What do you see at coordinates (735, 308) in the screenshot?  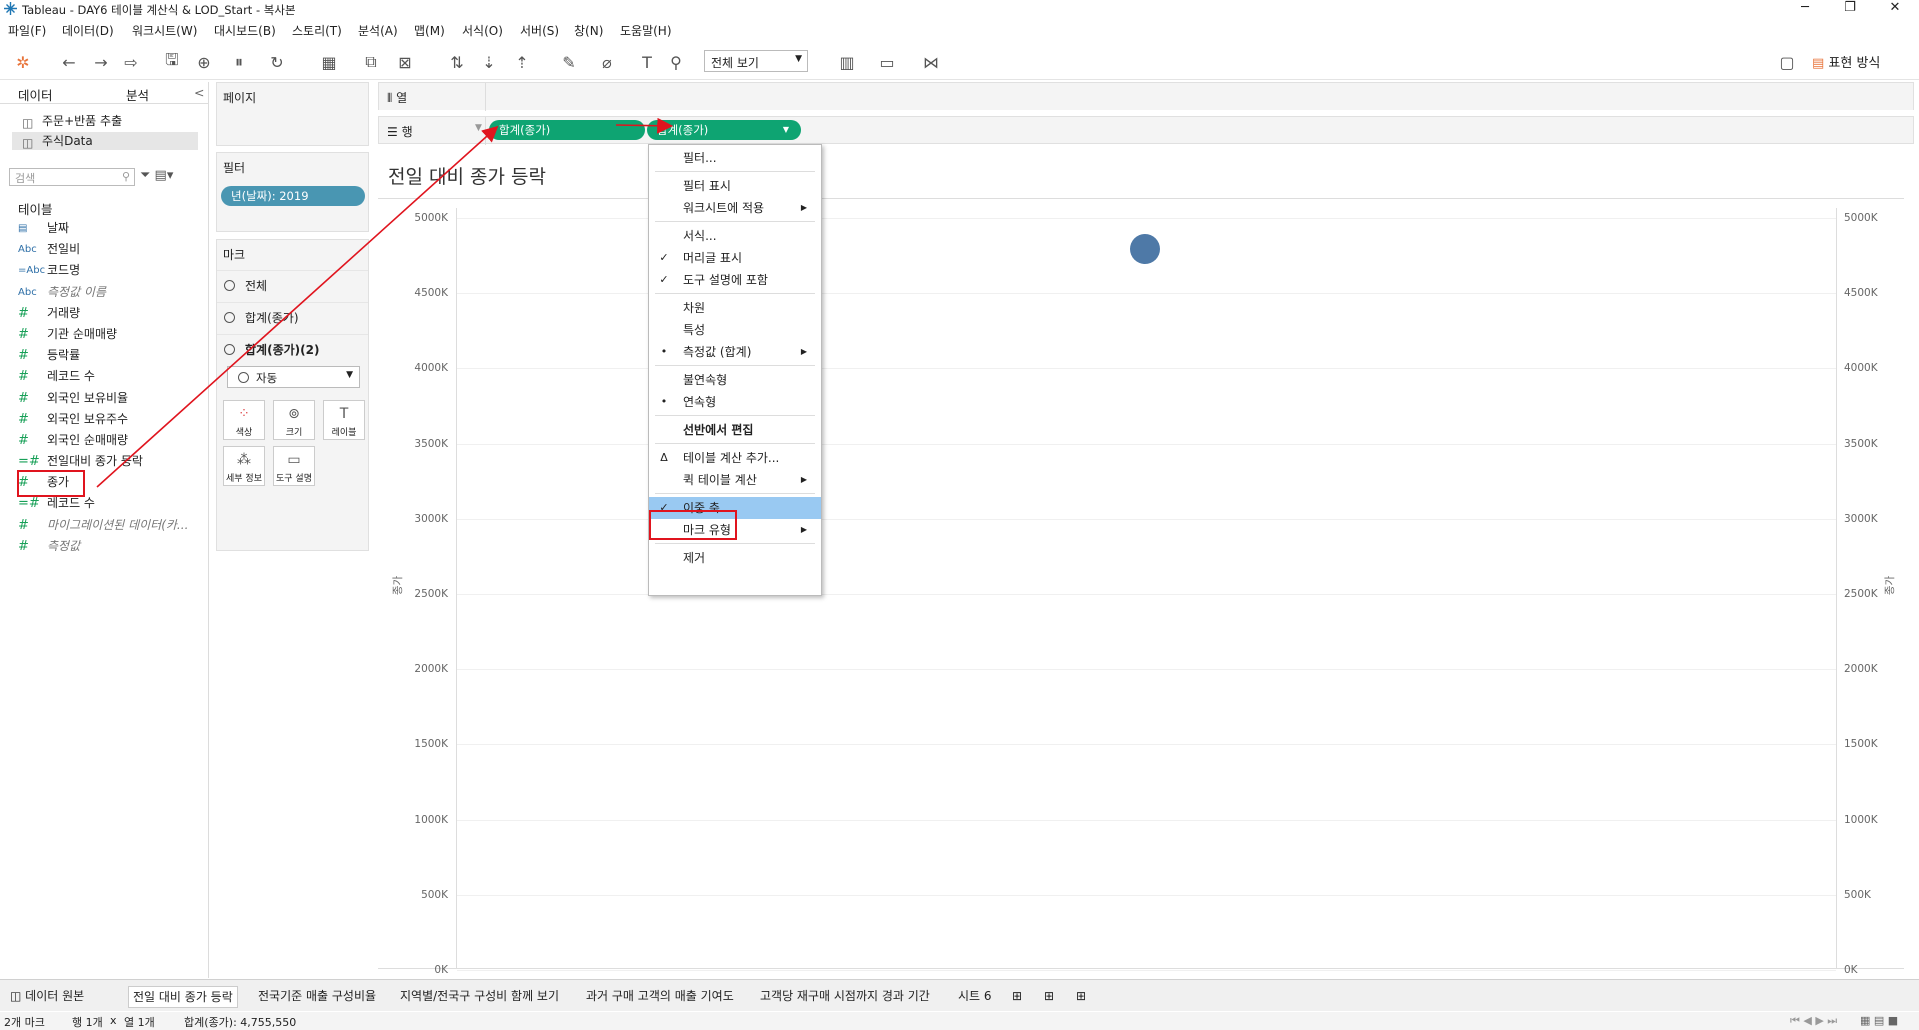 I see `context-menu-item: 차원` at bounding box center [735, 308].